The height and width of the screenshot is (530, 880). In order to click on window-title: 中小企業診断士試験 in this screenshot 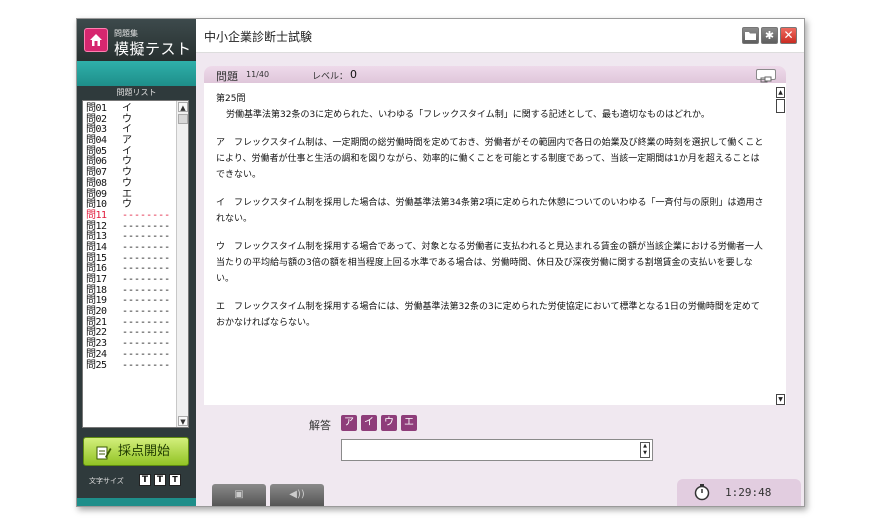, I will do `click(258, 37)`.